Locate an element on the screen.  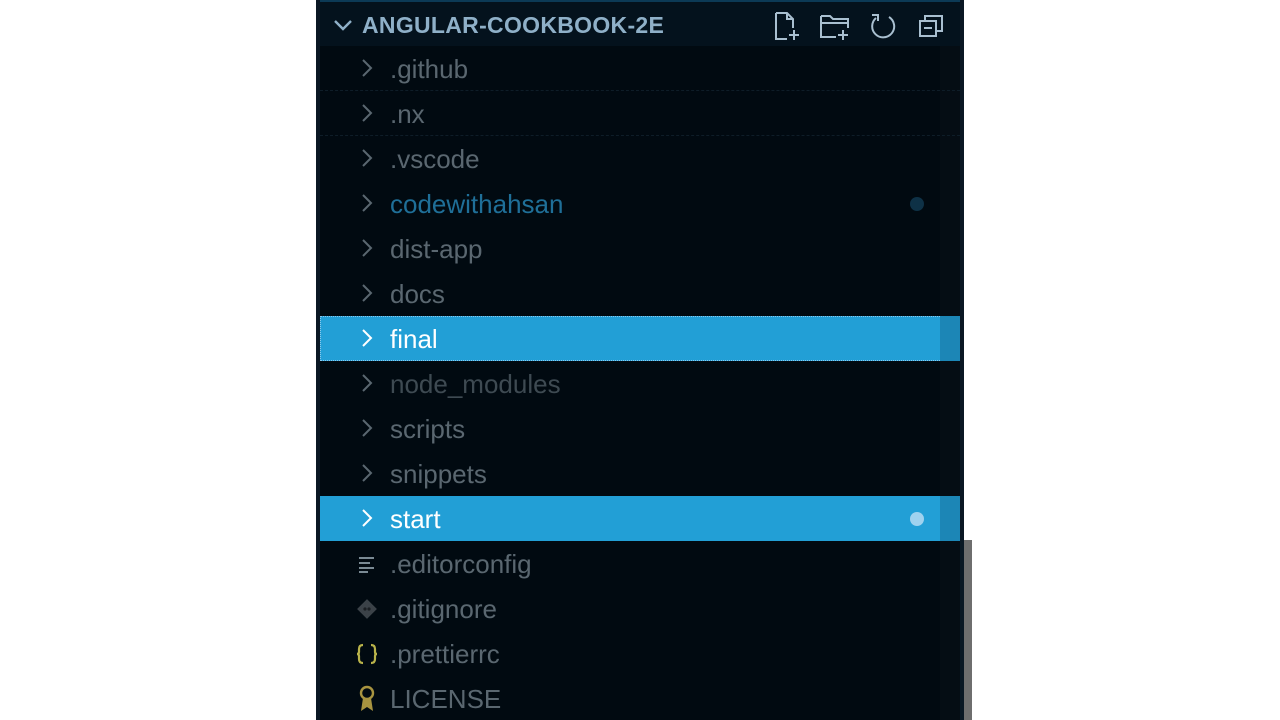
tree-item-docs: docs is located at coordinates (640, 293).